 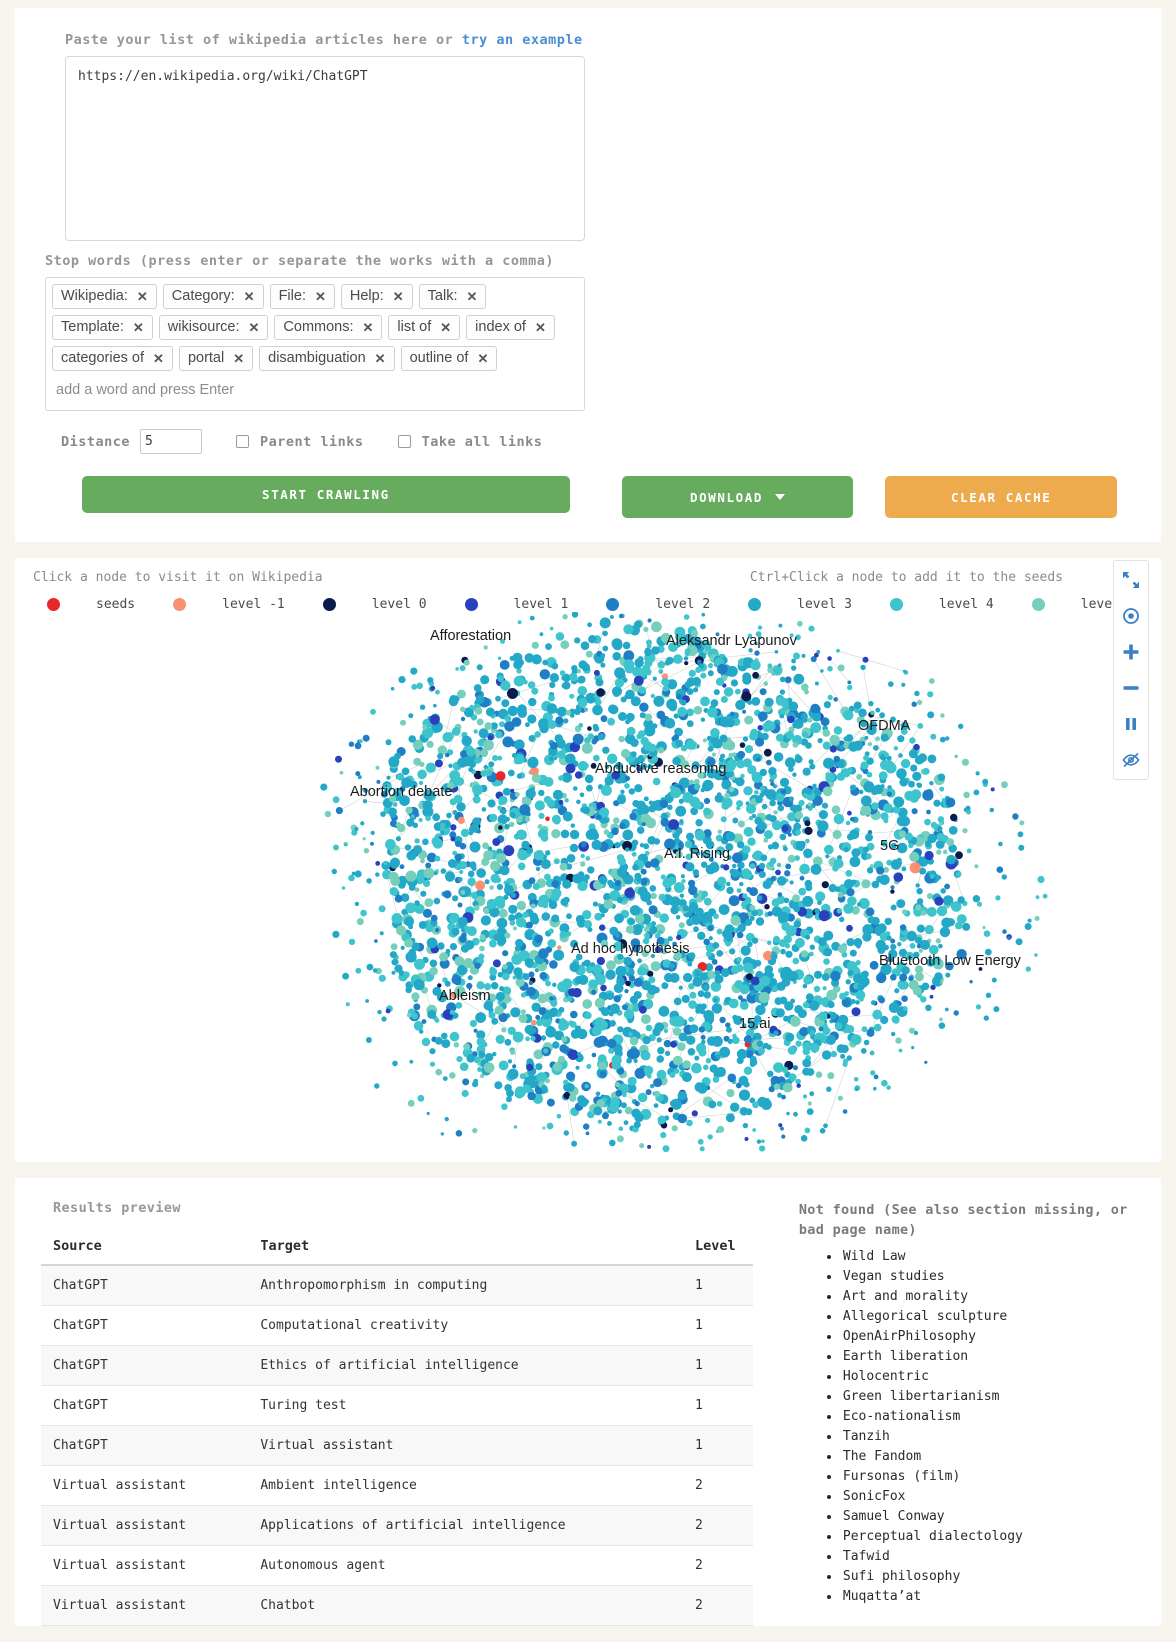 What do you see at coordinates (988, 1257) in the screenshot?
I see `list-item: Wild Law` at bounding box center [988, 1257].